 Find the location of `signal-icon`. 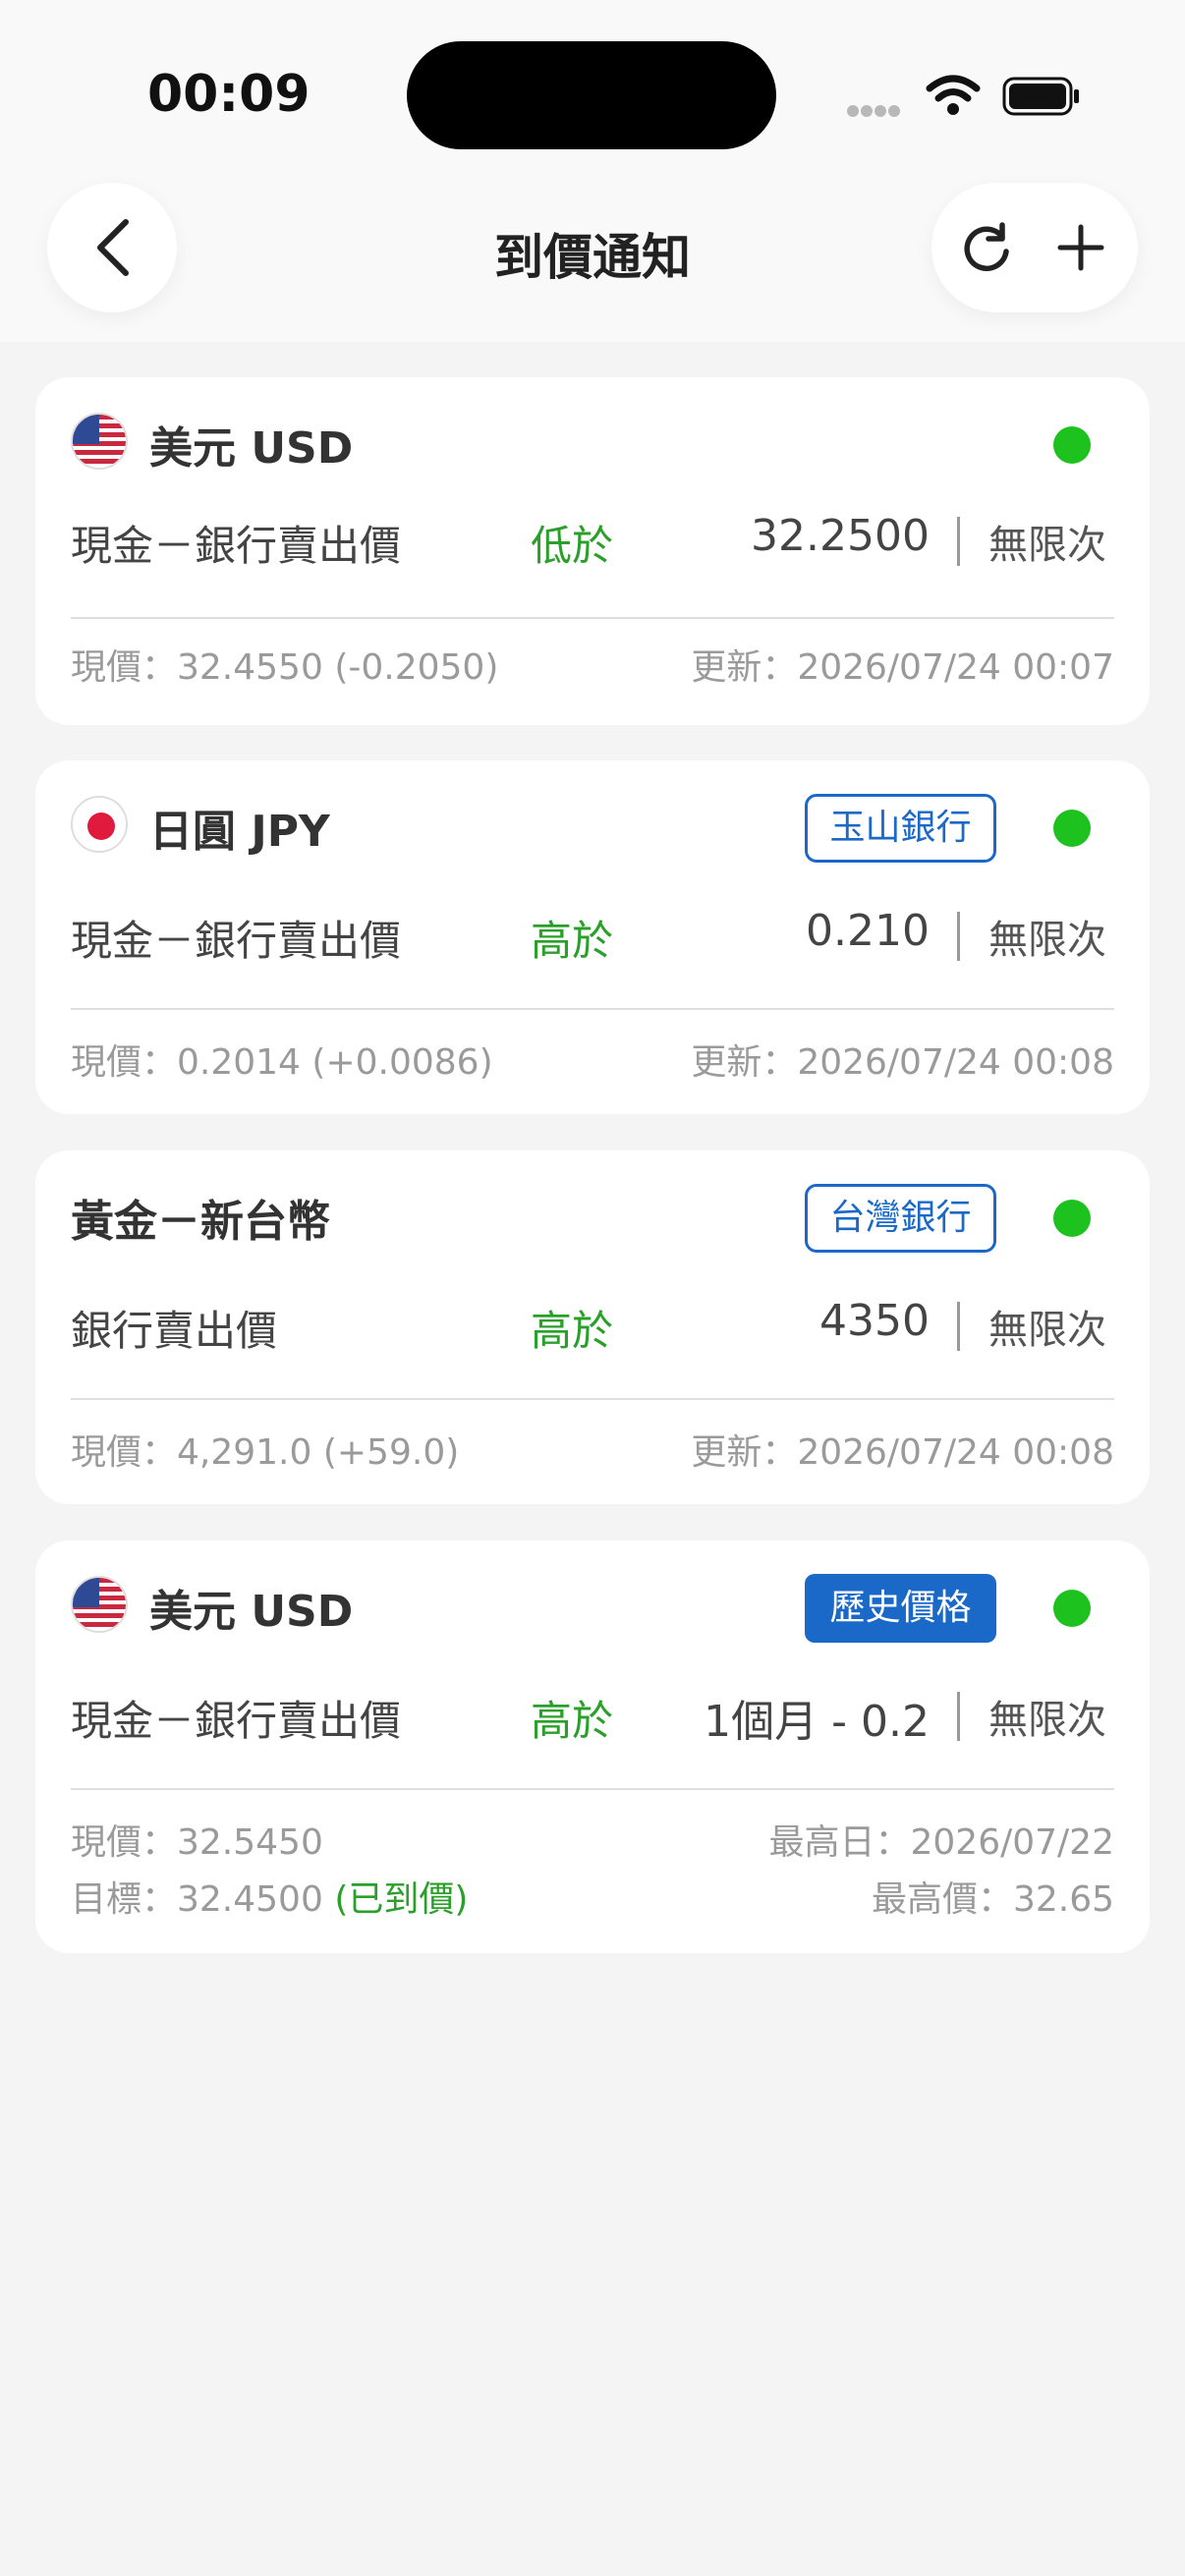

signal-icon is located at coordinates (875, 111).